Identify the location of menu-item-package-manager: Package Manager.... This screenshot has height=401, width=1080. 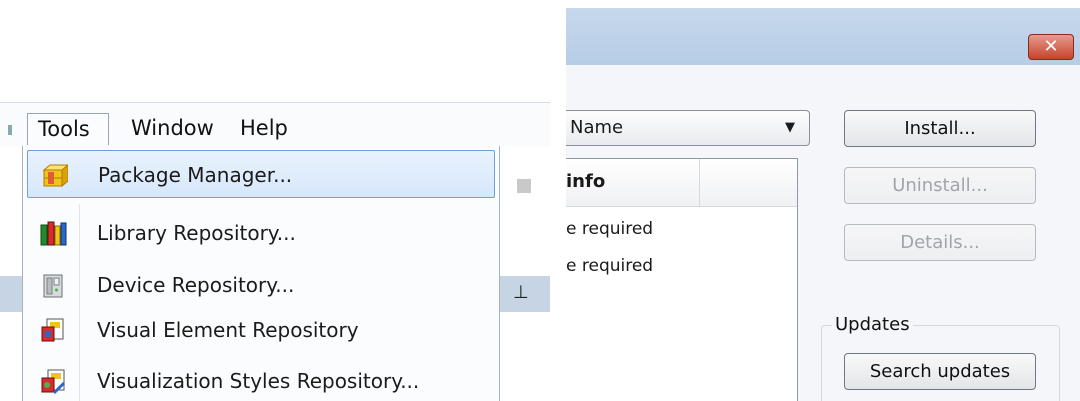
(261, 174).